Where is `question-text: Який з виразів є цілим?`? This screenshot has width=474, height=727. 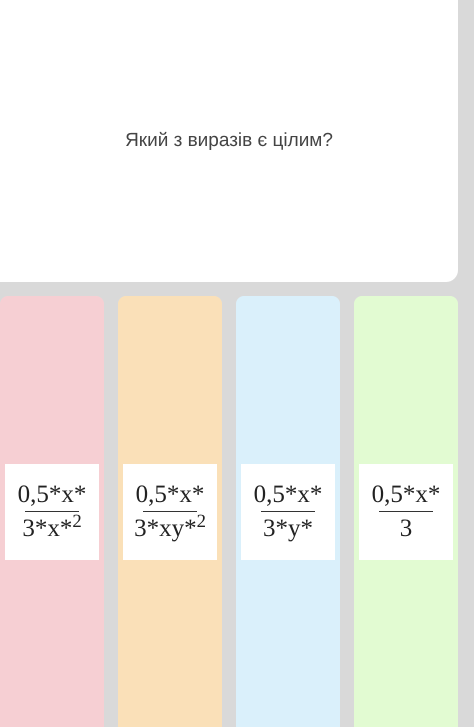 question-text: Який з виразів є цілим? is located at coordinates (229, 140).